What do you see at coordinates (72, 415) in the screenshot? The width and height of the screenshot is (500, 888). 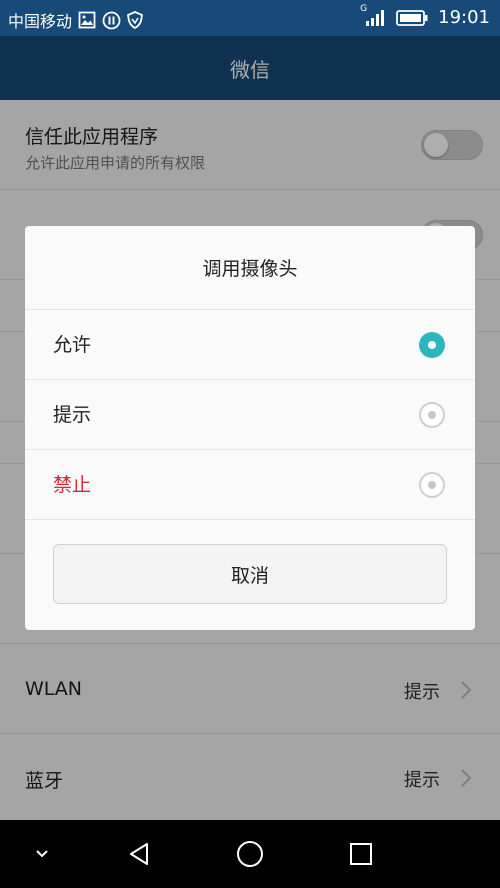 I see `option-label: 提示` at bounding box center [72, 415].